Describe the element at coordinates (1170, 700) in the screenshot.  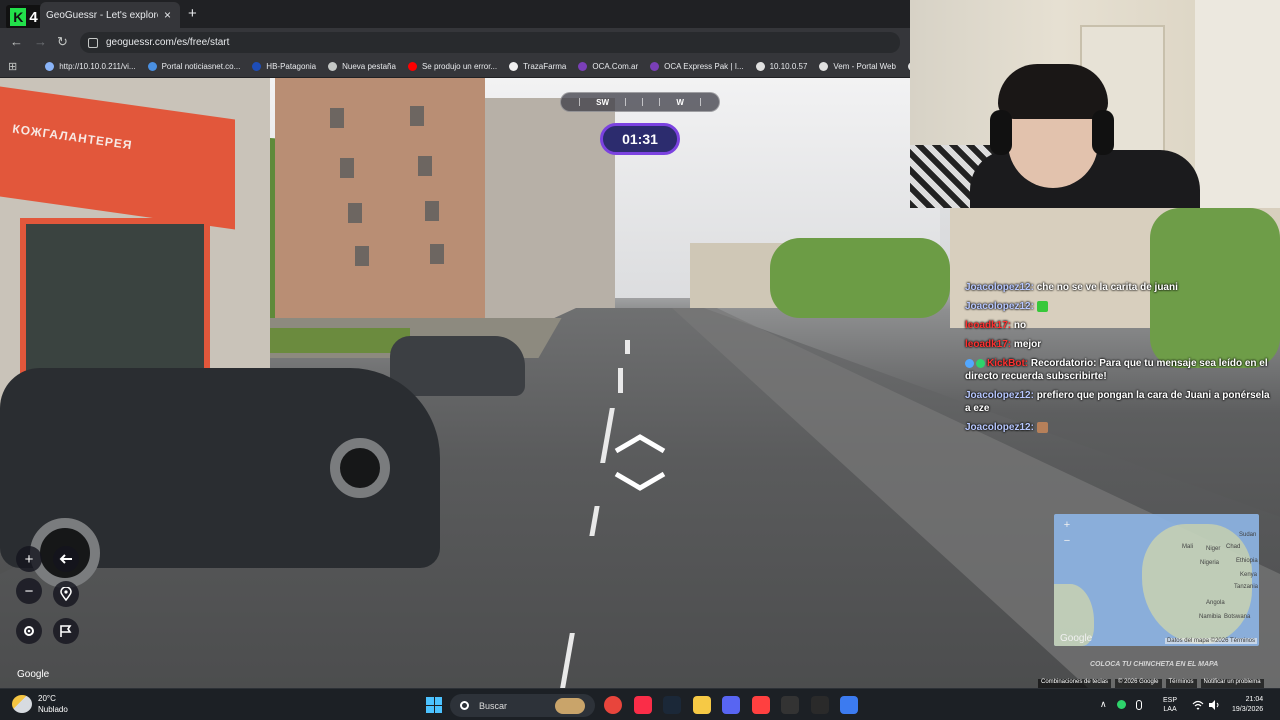
I see `language-code: ESP` at that location.